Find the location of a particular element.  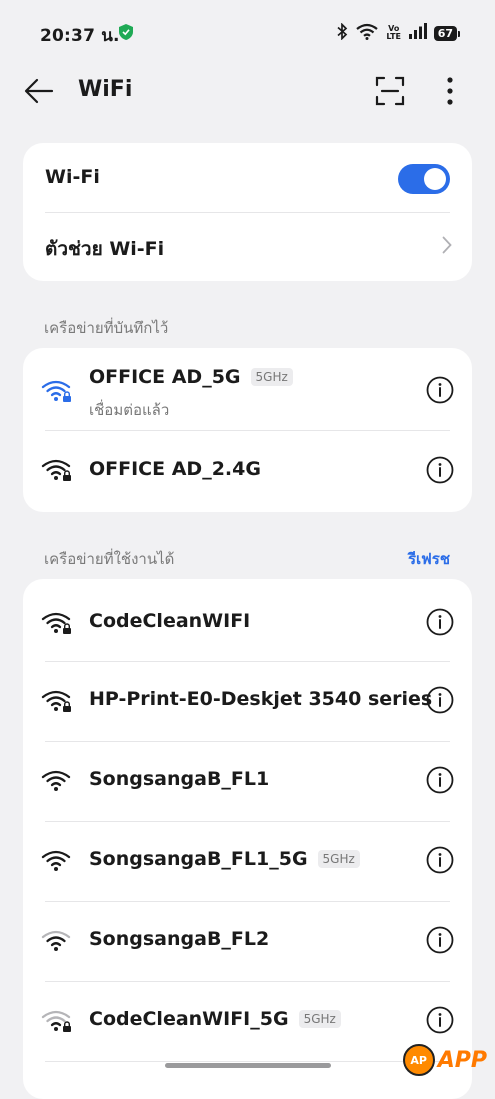

wifi-label: Wi-Fi is located at coordinates (72, 177).